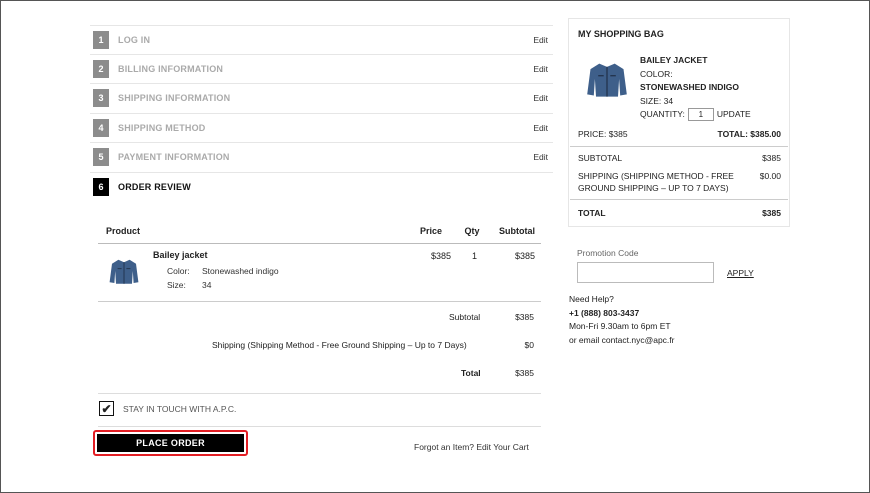 The width and height of the screenshot is (870, 493). Describe the element at coordinates (679, 134) in the screenshot. I see `bag-price-row: PRICE: $385 TOTAL: $385.00` at that location.